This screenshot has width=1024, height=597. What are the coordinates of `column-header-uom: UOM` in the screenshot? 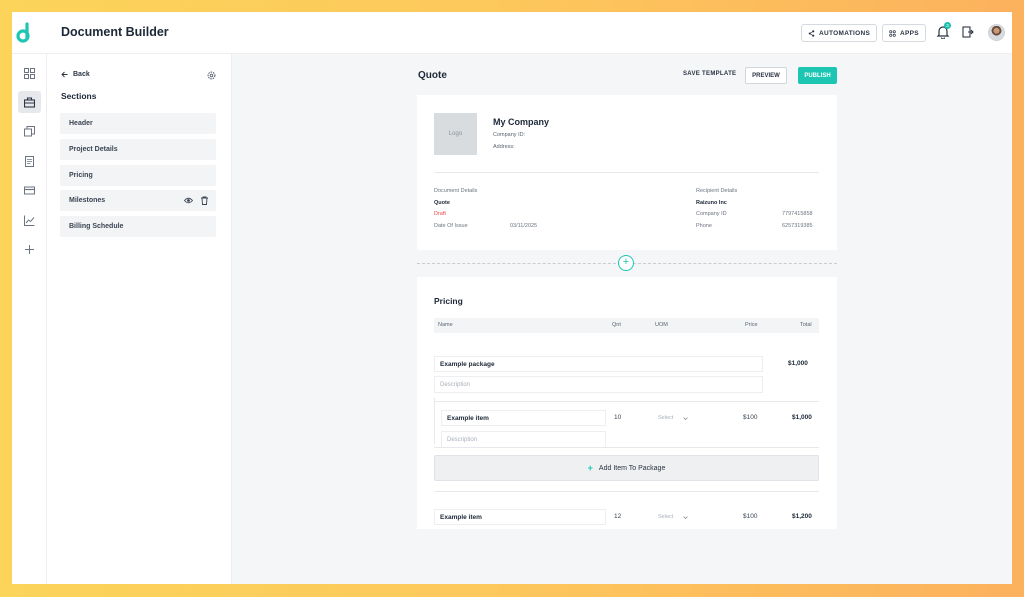 It's located at (661, 325).